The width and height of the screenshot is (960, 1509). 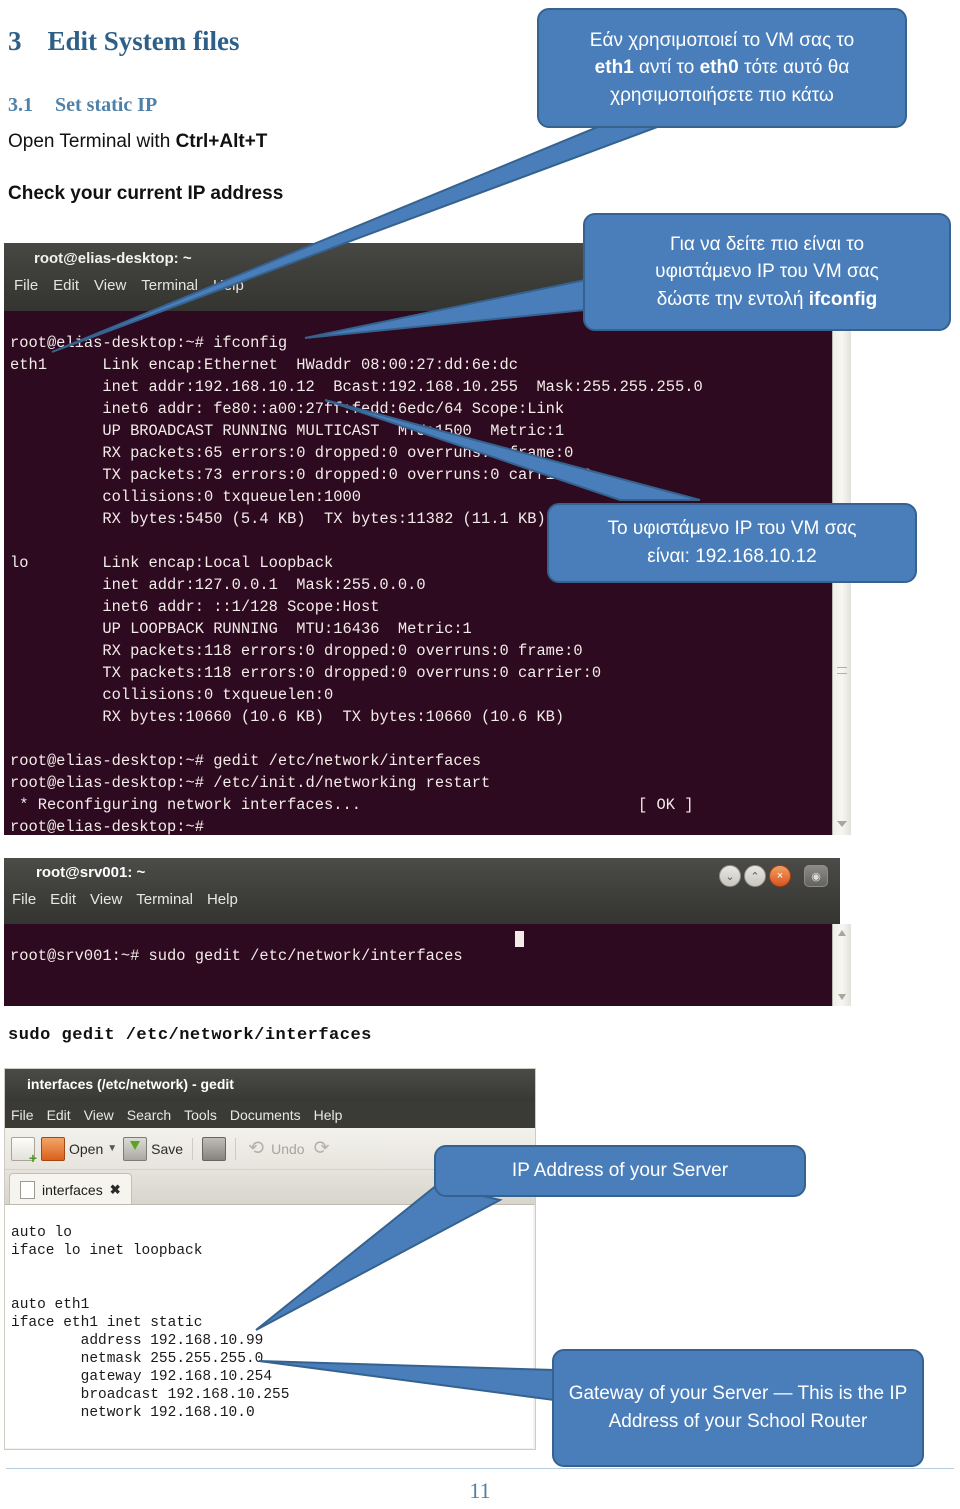 What do you see at coordinates (113, 258) in the screenshot?
I see `terminal1-title: root@elias-desktop: ~` at bounding box center [113, 258].